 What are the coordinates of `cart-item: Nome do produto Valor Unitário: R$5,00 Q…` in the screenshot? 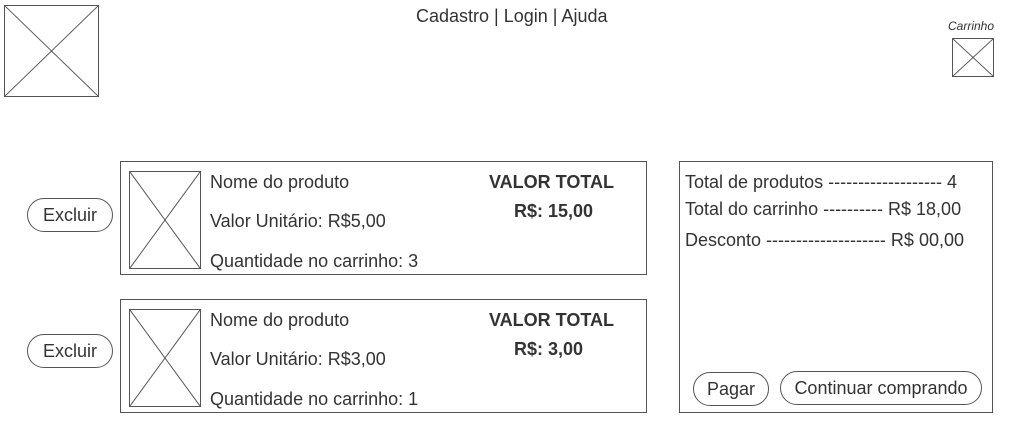 It's located at (383, 218).